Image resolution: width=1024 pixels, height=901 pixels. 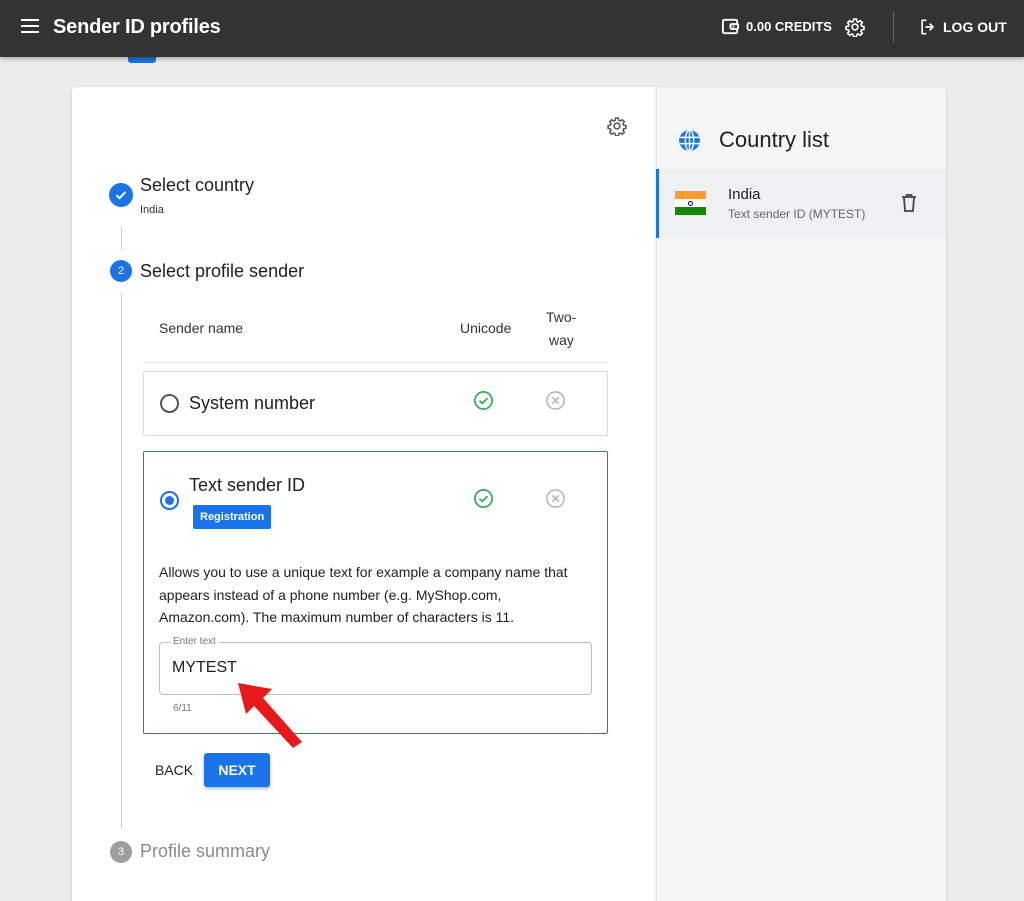 I want to click on wallet-icon, so click(x=730, y=26).